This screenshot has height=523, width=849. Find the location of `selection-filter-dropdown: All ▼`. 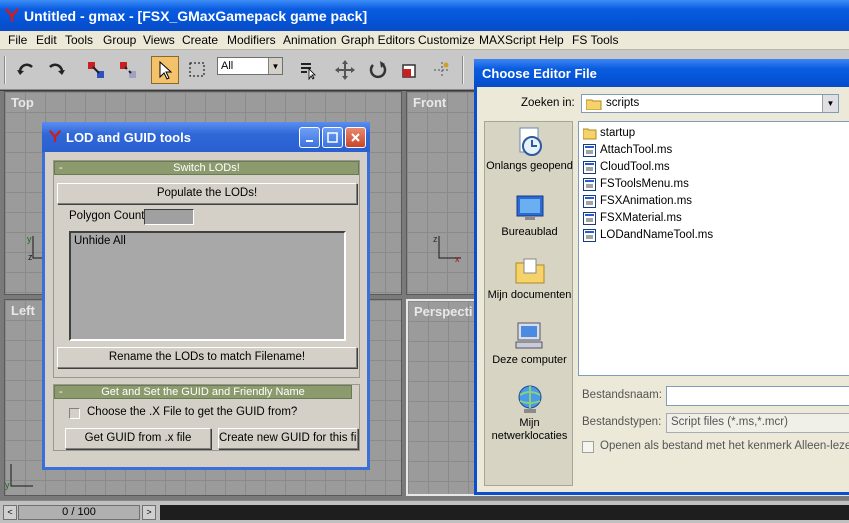

selection-filter-dropdown: All ▼ is located at coordinates (250, 66).